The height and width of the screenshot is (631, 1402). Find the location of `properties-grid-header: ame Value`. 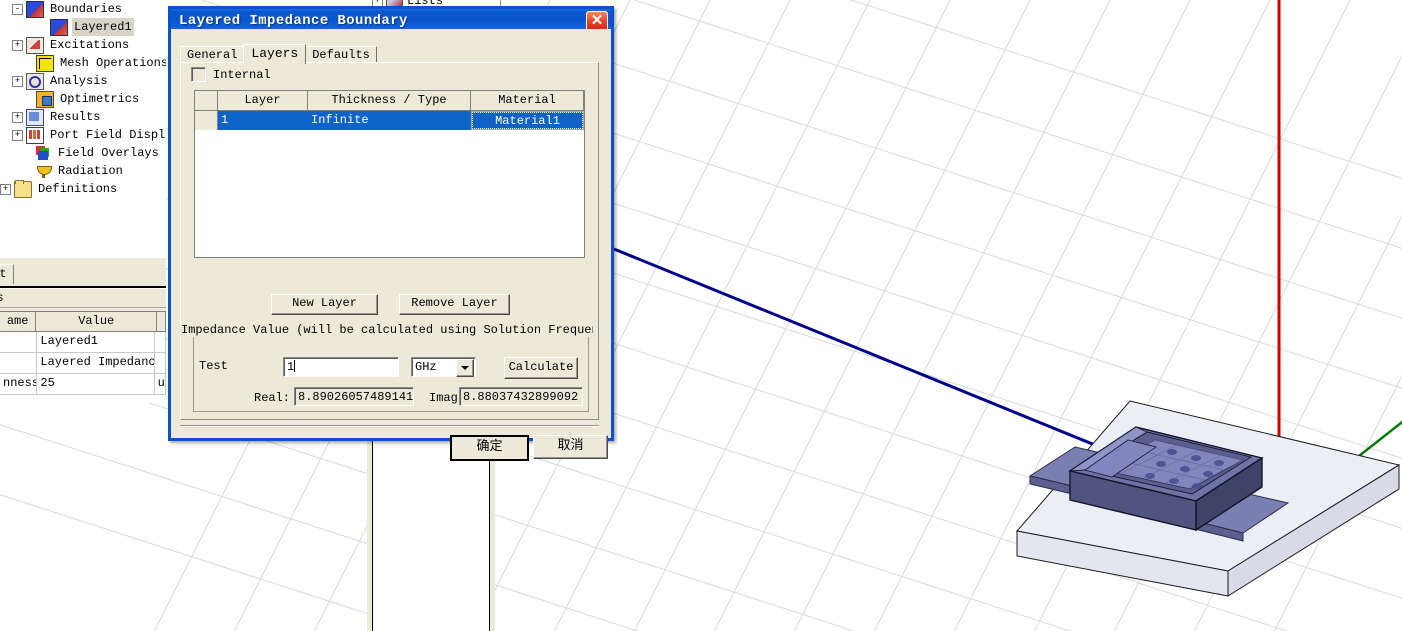

properties-grid-header: ame Value is located at coordinates (83, 322).